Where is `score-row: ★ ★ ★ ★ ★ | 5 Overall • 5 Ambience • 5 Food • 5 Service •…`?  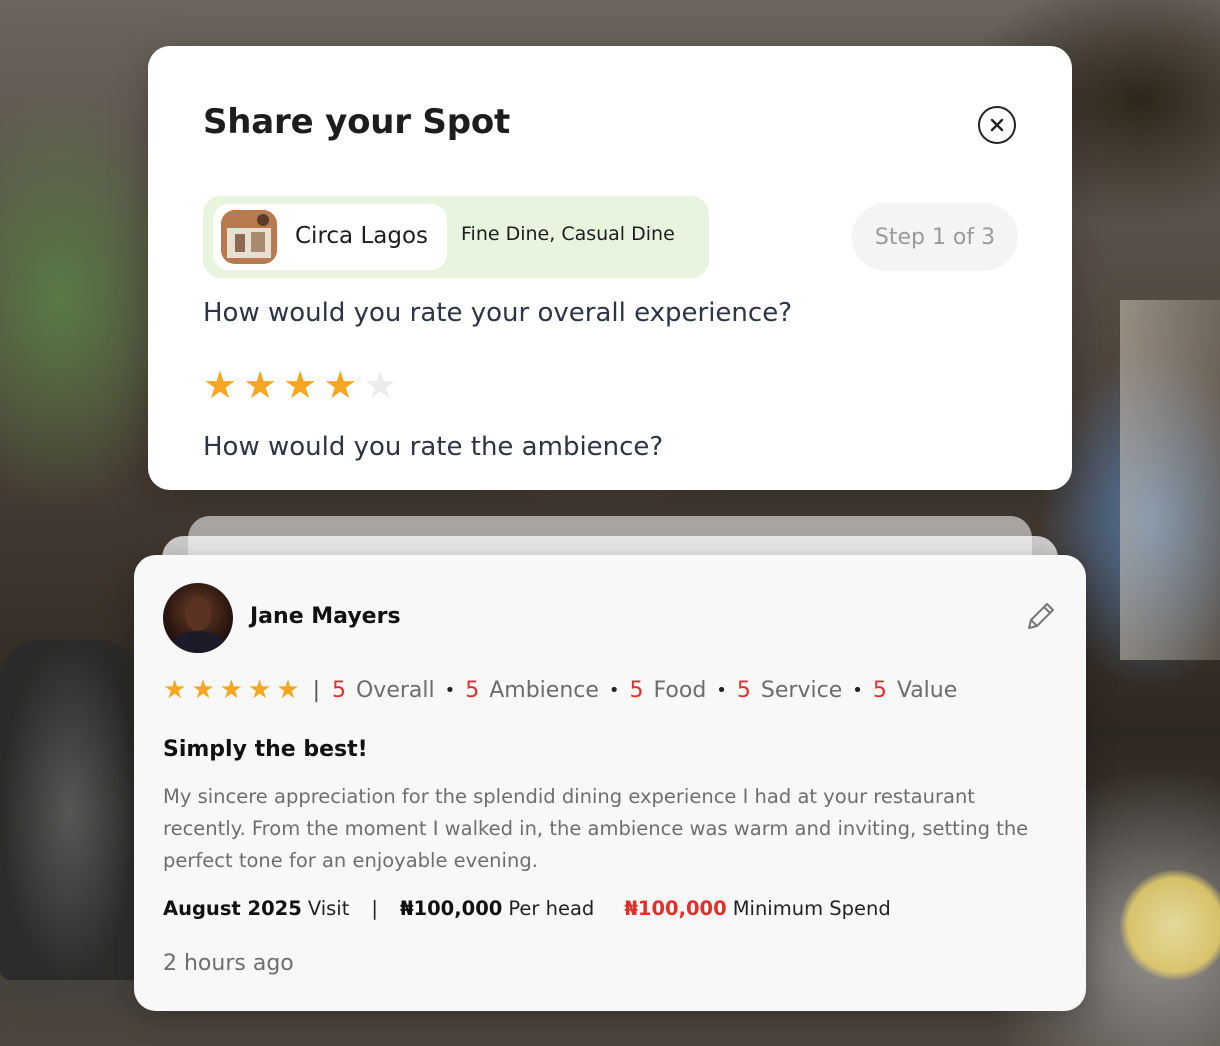
score-row: ★ ★ ★ ★ ★ | 5 Overall • 5 Ambience • 5 Food • 5 Service •… is located at coordinates (560, 690).